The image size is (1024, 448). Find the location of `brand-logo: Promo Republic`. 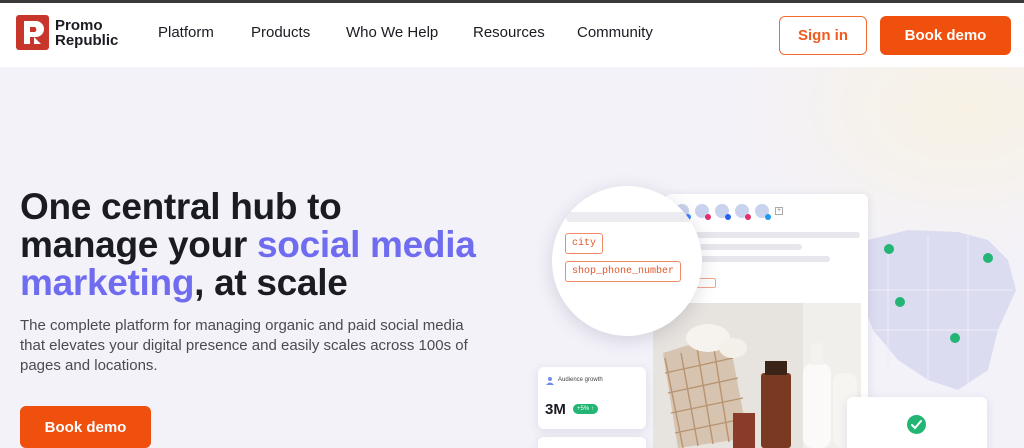

brand-logo: Promo Republic is located at coordinates (67, 32).